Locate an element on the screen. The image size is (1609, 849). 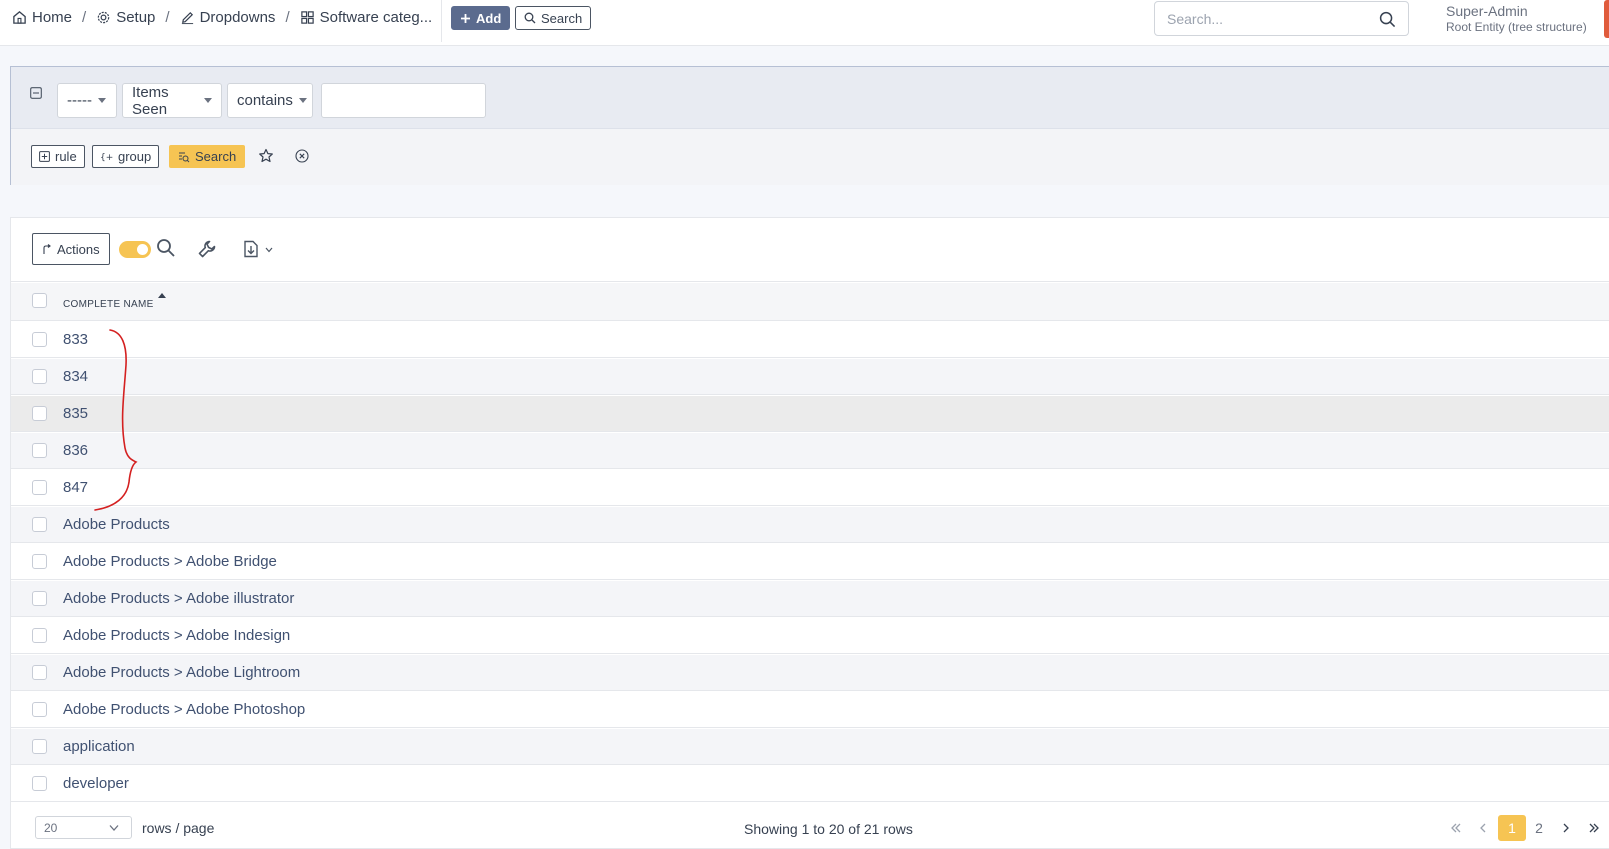
row-name-link: application is located at coordinates (99, 746).